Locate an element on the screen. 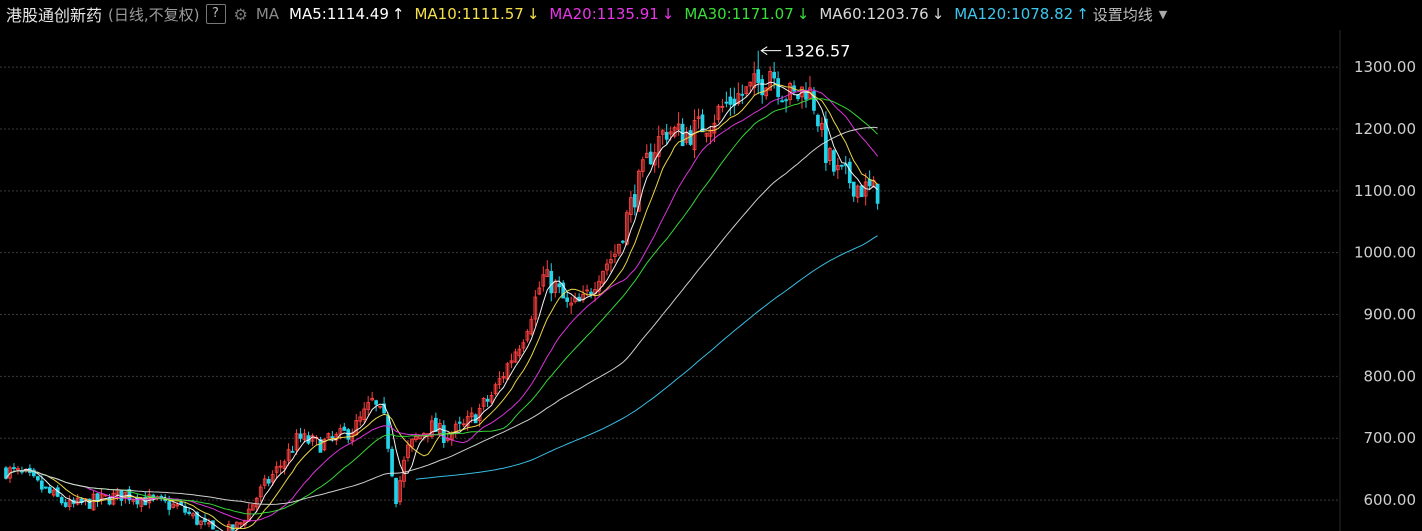  y-tick-label: 1100.00 is located at coordinates (1385, 191).